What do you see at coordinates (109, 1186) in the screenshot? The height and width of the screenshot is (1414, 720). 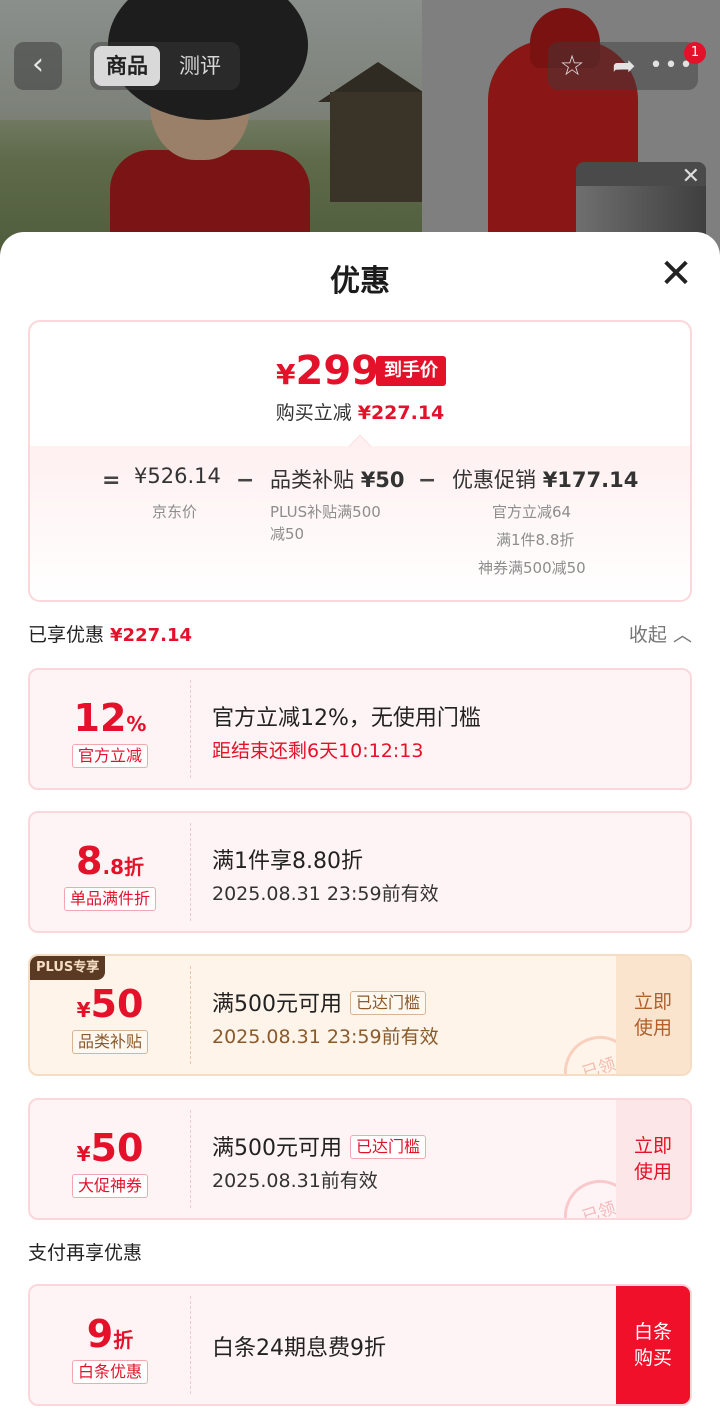 I see `coupon-type-label: 大促神券` at bounding box center [109, 1186].